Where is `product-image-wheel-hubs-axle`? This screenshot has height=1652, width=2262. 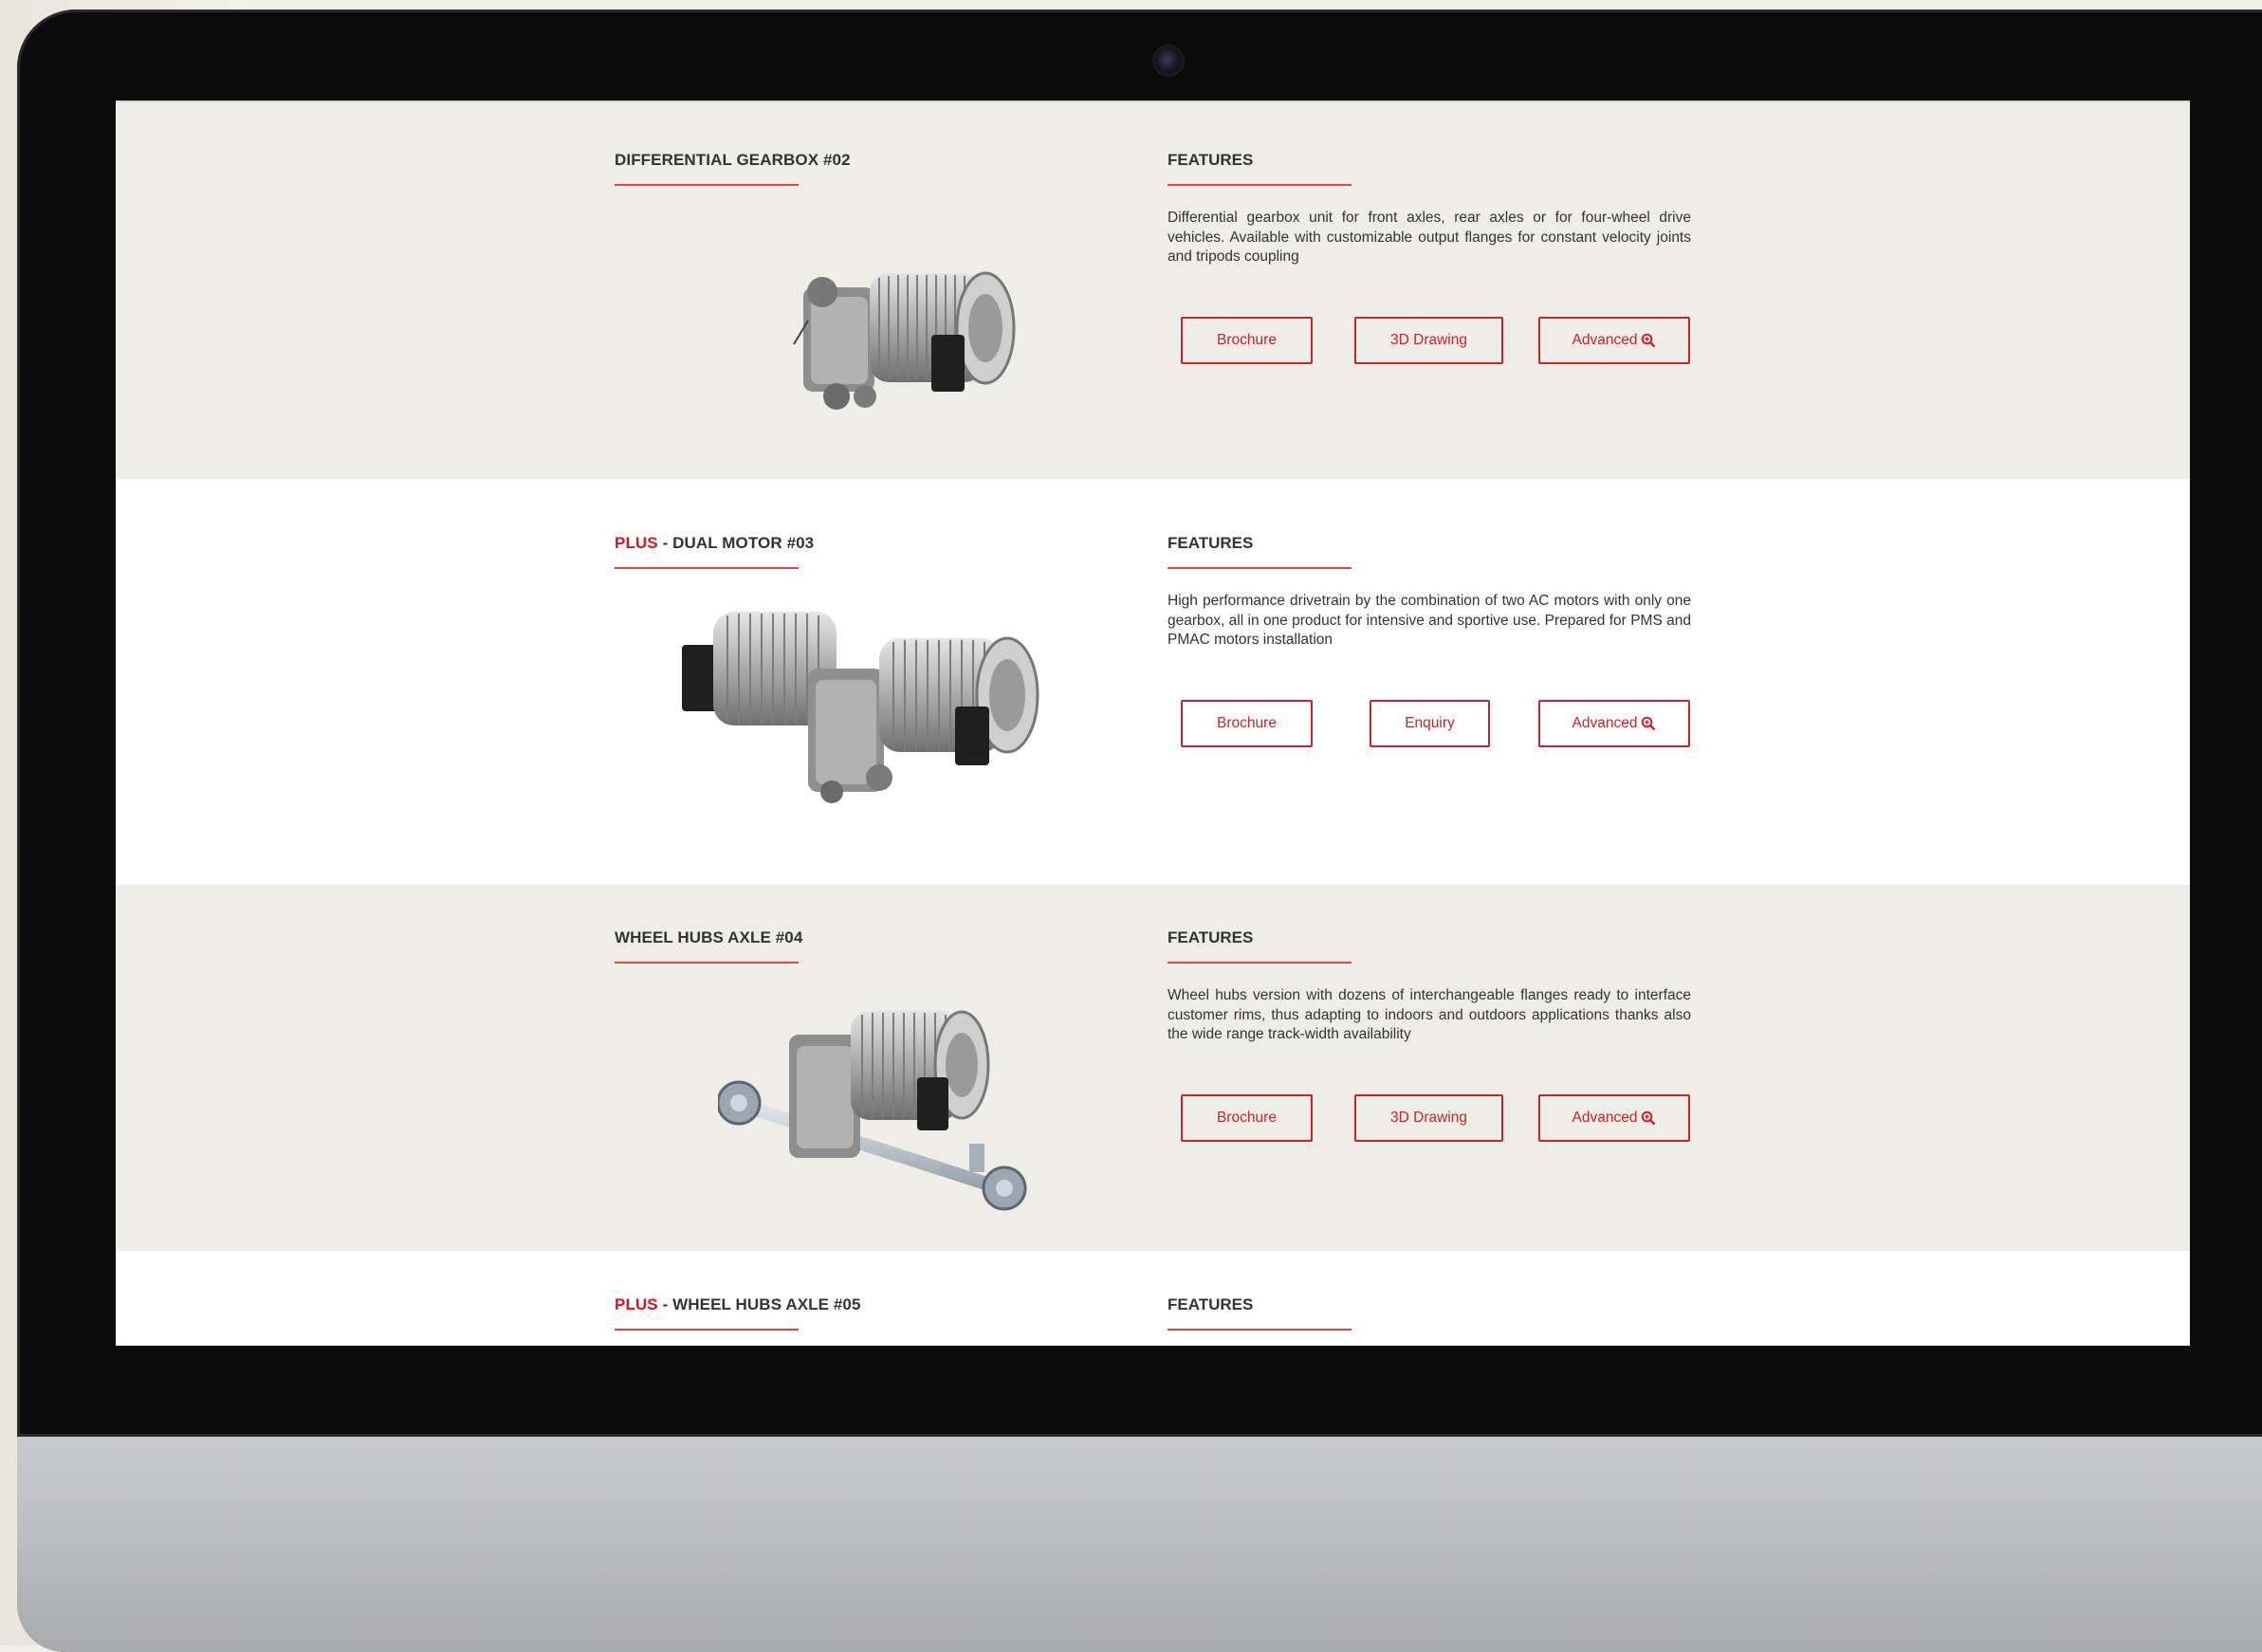
product-image-wheel-hubs-axle is located at coordinates (872, 1110).